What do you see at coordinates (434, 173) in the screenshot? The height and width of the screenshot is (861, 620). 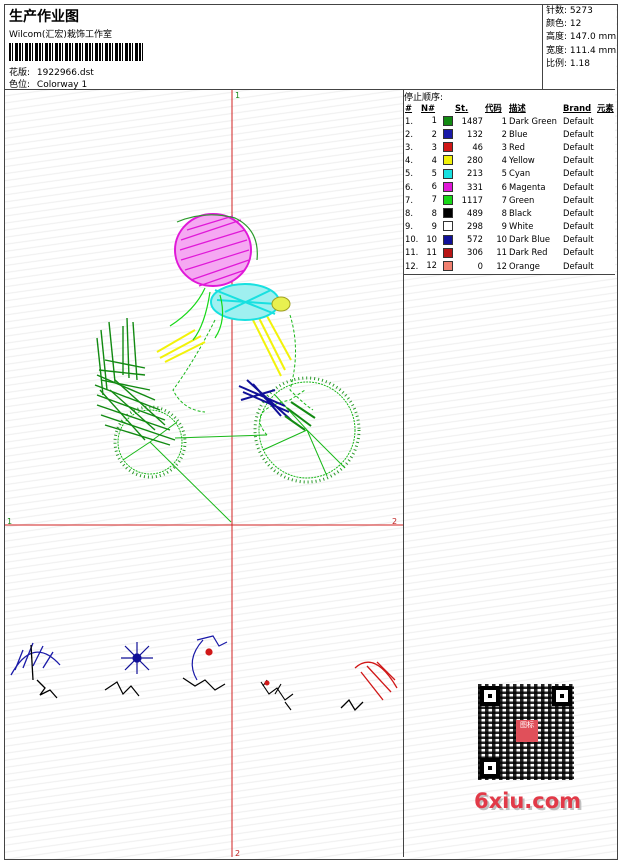 I see `needle-number: 5` at bounding box center [434, 173].